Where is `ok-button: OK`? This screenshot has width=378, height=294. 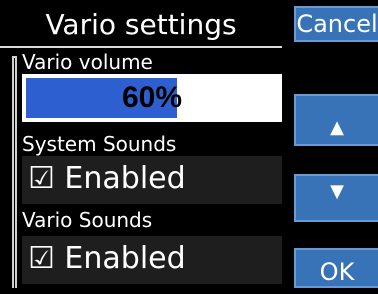
ok-button: OK is located at coordinates (336, 268).